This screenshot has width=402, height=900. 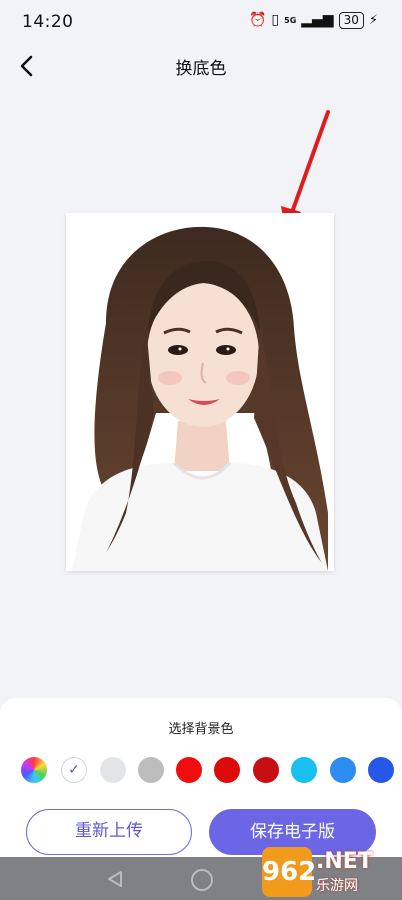 What do you see at coordinates (48, 22) in the screenshot?
I see `status-time: 14:20` at bounding box center [48, 22].